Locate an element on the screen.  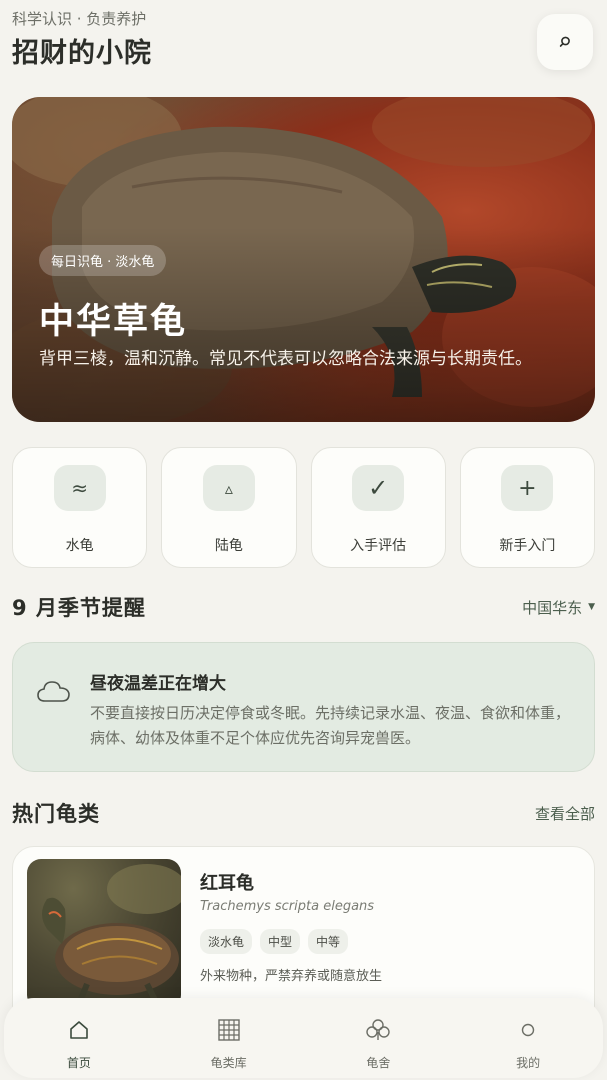
tag-type: 淡水龟 is located at coordinates (226, 941).